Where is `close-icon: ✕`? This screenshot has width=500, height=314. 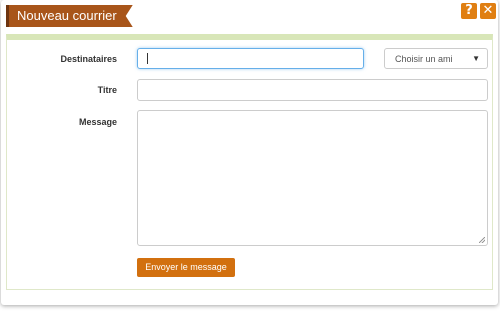
close-icon: ✕ is located at coordinates (488, 11).